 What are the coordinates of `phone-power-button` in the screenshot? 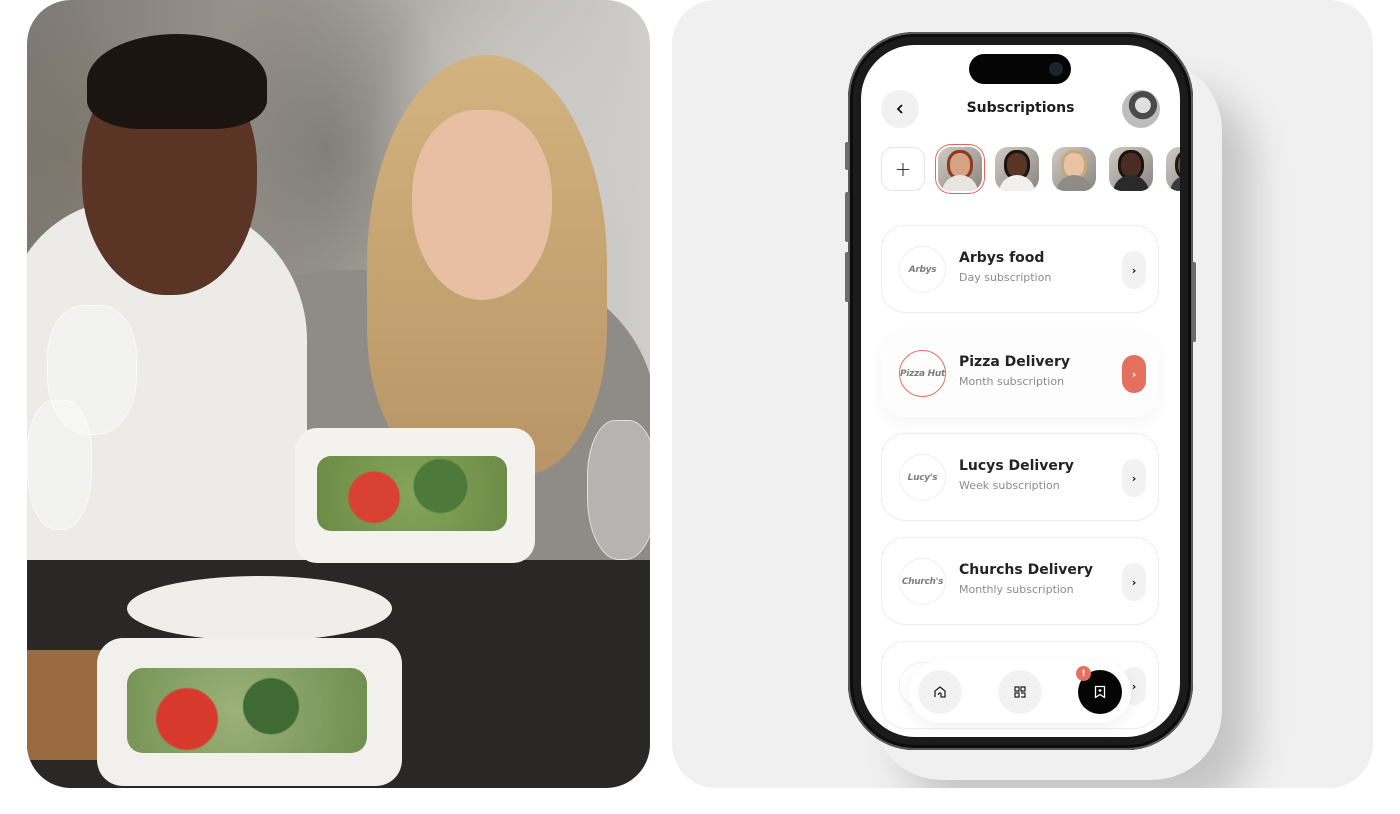 It's located at (1194, 302).